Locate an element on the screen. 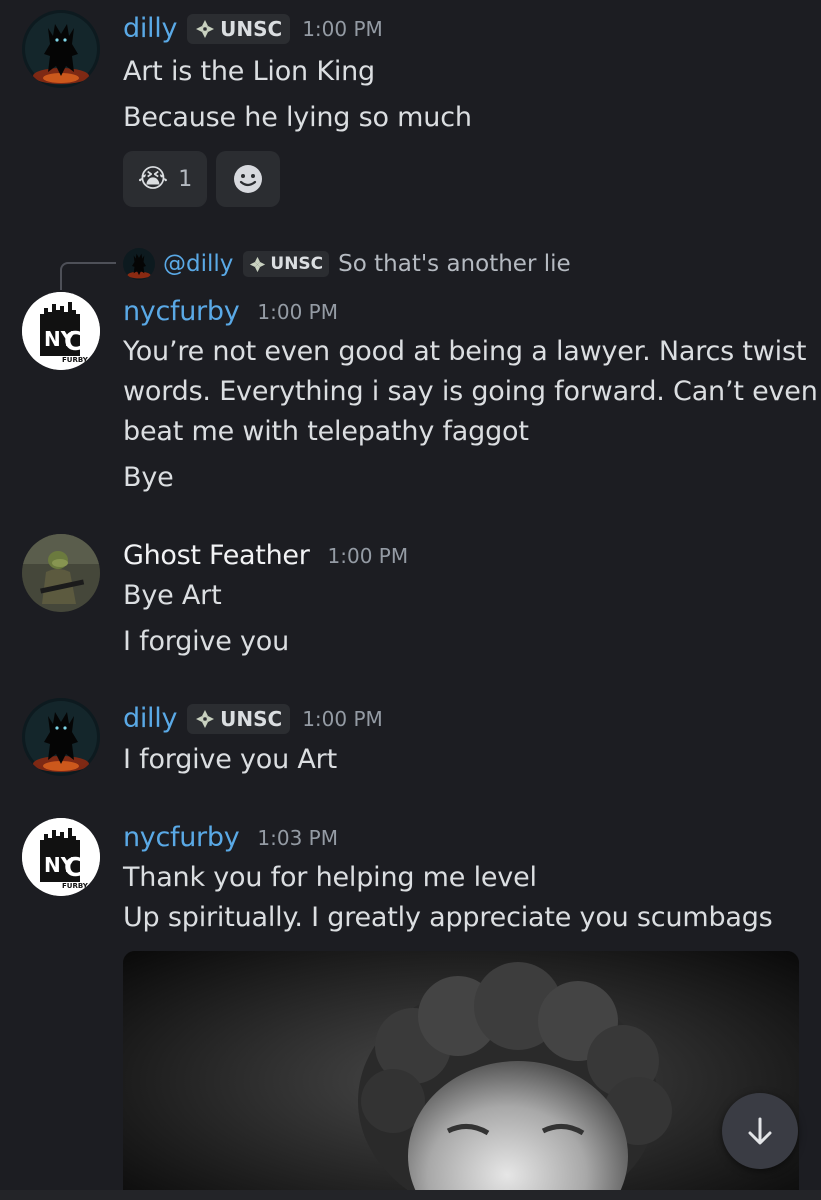 The image size is (821, 1200). reply-reference: @dilly UNSC So that's another lie is located at coordinates (347, 264).